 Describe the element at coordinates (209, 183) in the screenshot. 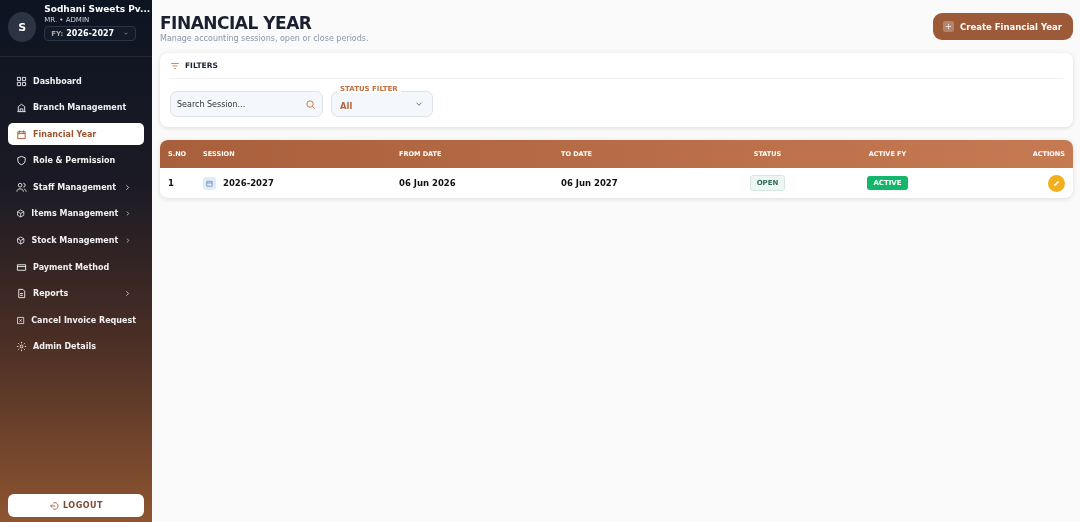

I see `calendar-icon` at that location.